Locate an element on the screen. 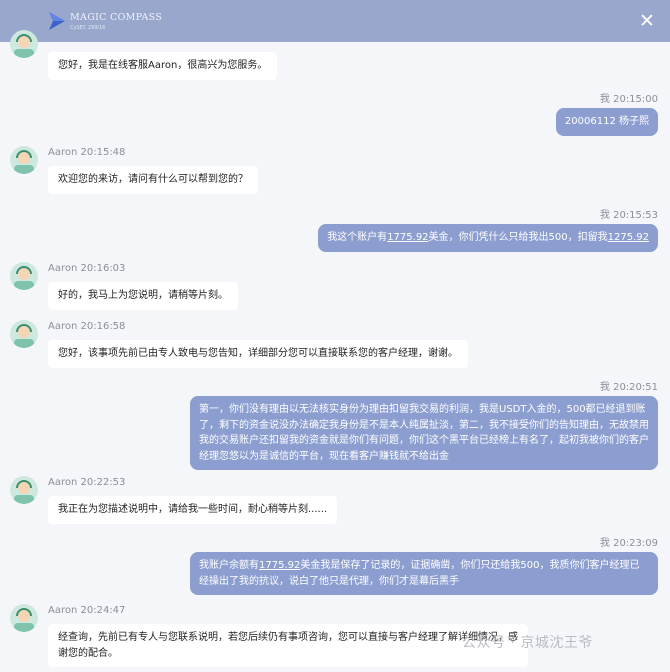  message-meta-user: 我 20:15:53 is located at coordinates (628, 215).